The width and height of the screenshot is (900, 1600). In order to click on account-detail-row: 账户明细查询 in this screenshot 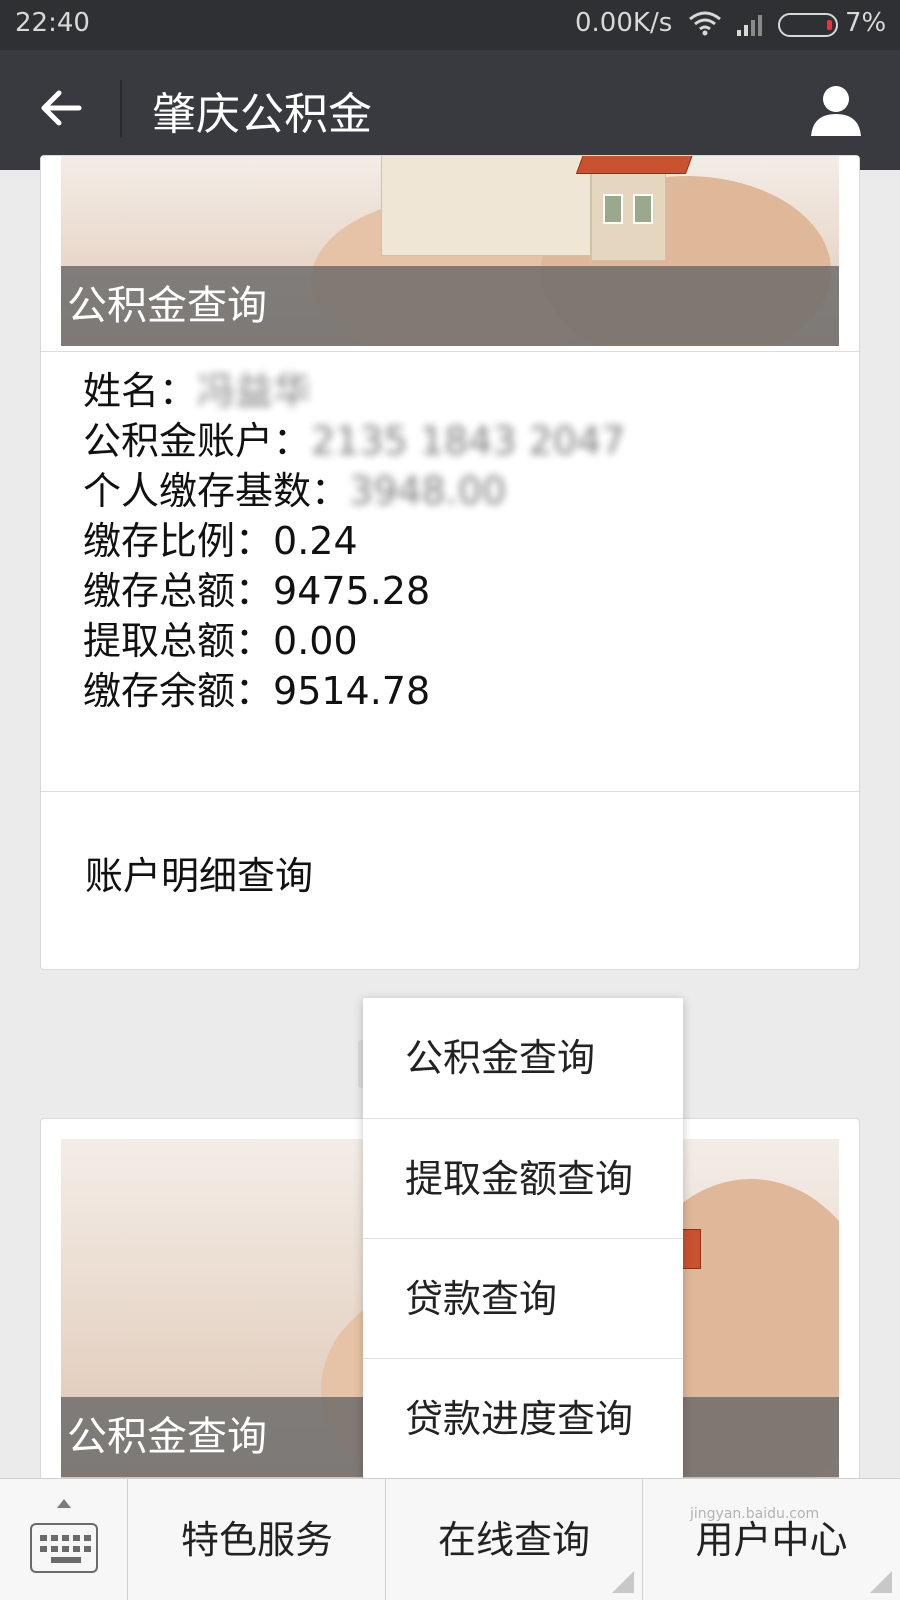, I will do `click(450, 871)`.